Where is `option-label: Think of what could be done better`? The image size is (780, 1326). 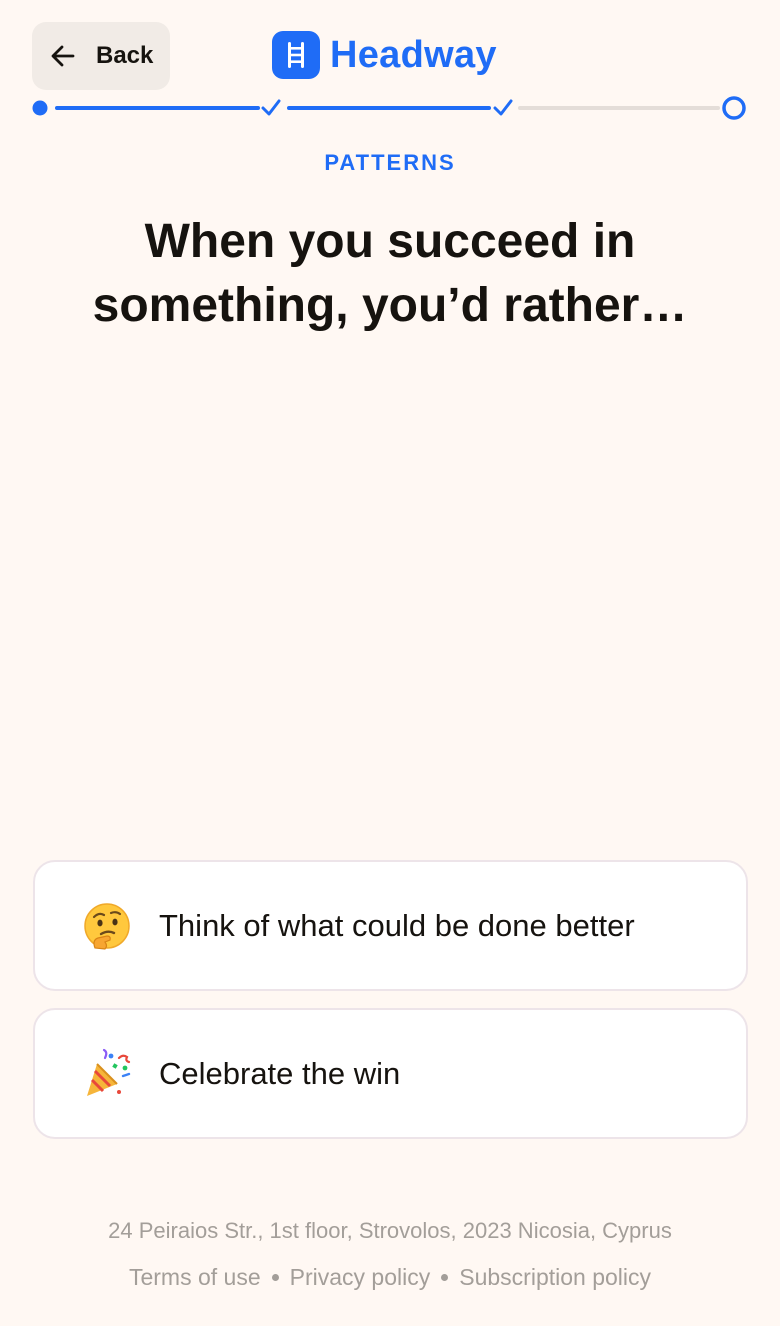 option-label: Think of what could be done better is located at coordinates (397, 925).